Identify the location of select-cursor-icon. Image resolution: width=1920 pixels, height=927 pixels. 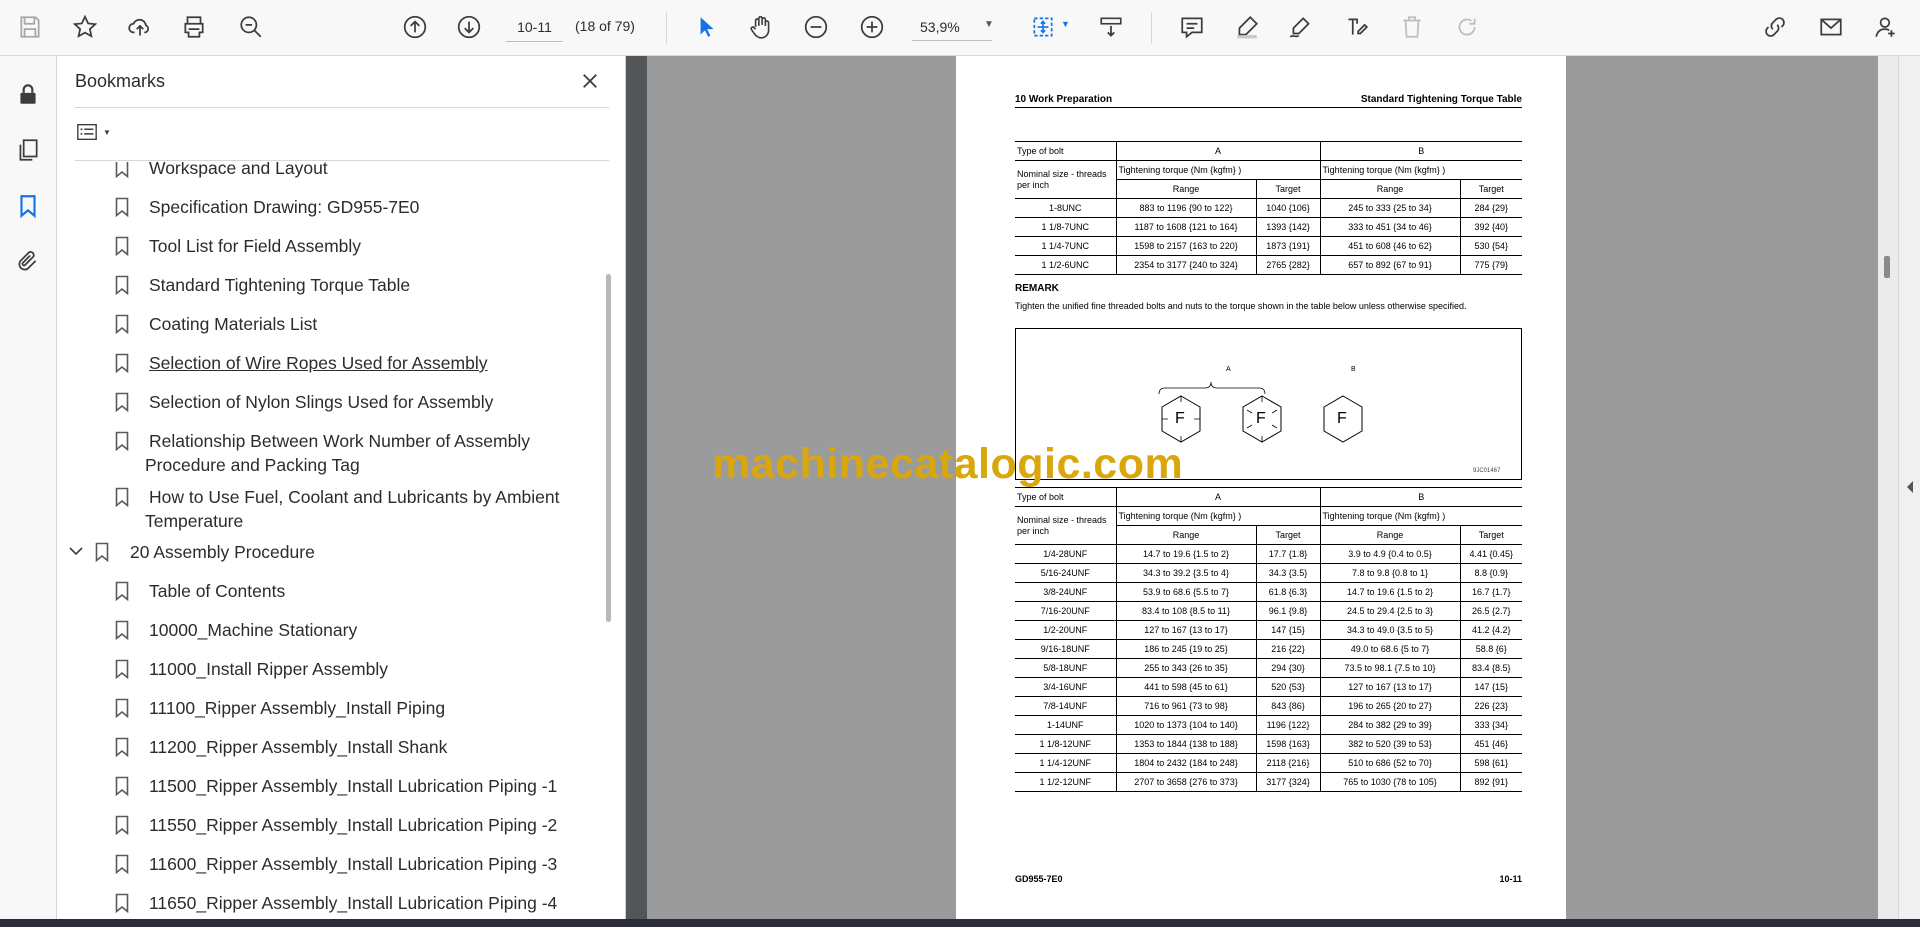
(706, 27).